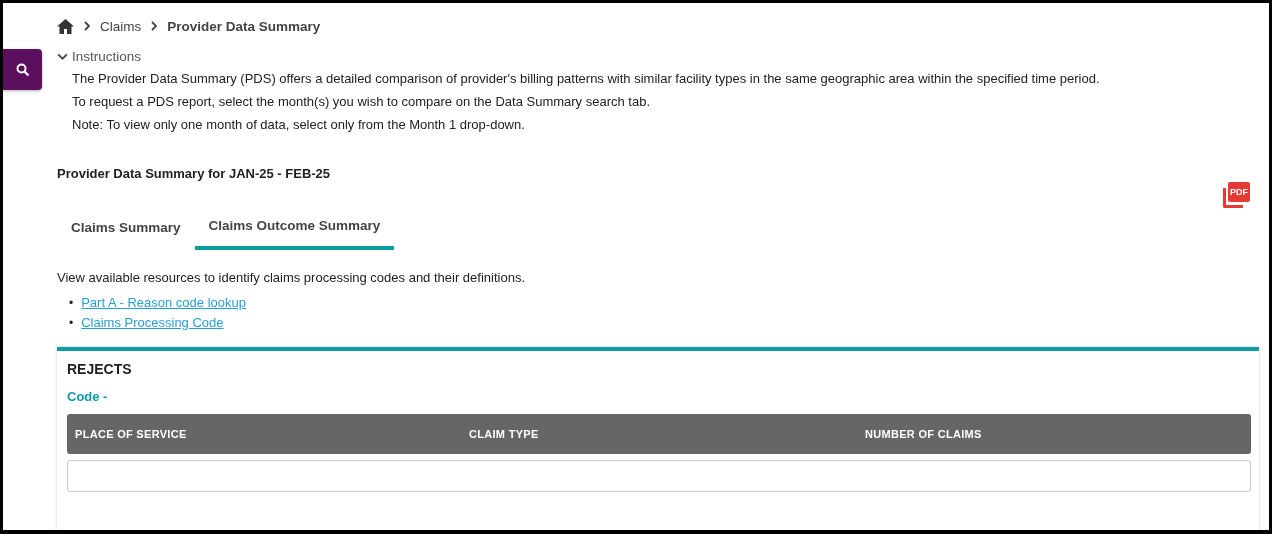 Image resolution: width=1272 pixels, height=534 pixels. I want to click on search-icon, so click(22, 69).